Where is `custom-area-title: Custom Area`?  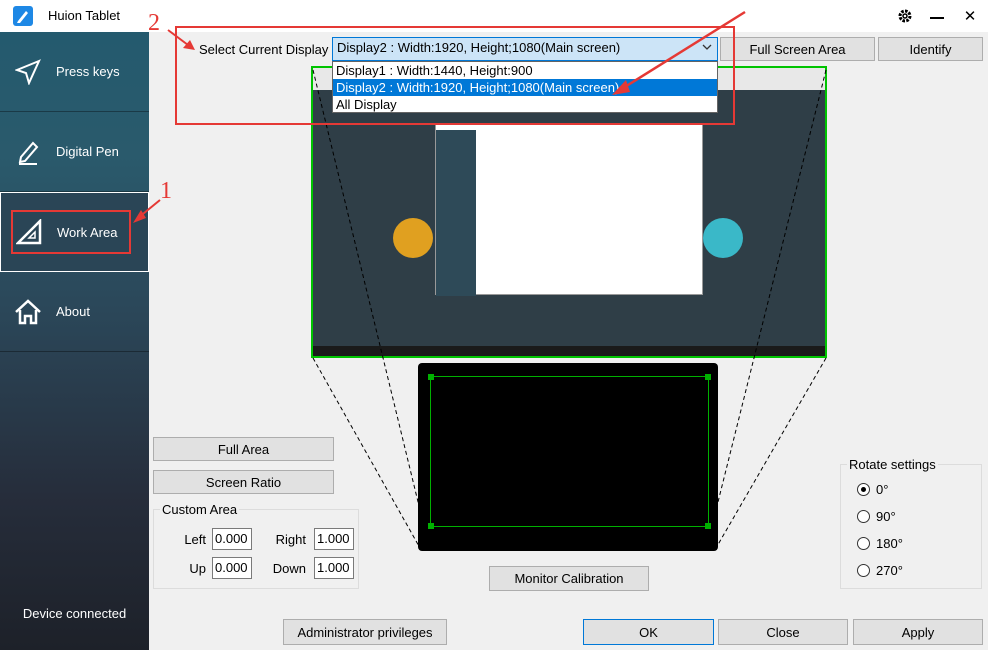
custom-area-title: Custom Area is located at coordinates (200, 509).